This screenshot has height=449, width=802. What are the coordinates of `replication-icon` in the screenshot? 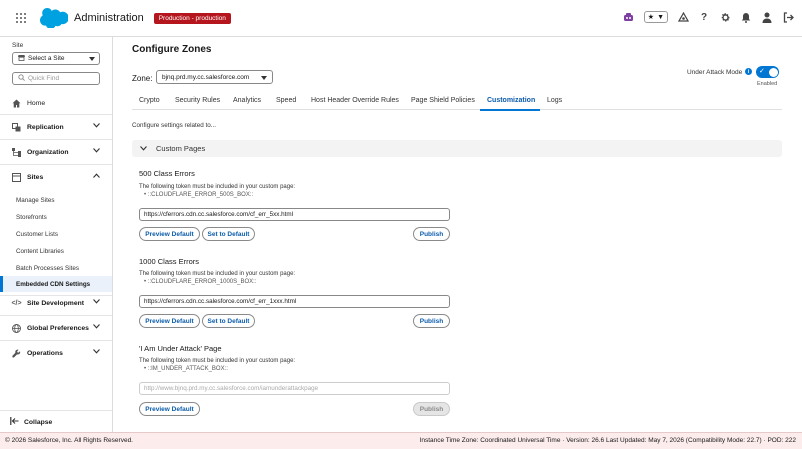 It's located at (16, 127).